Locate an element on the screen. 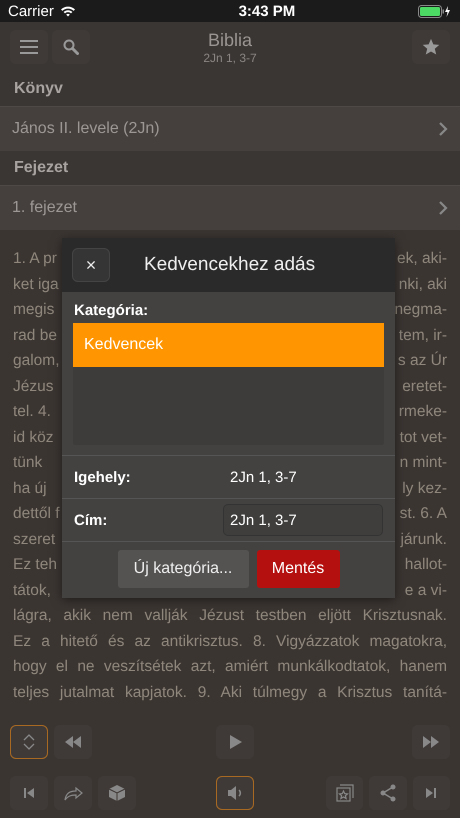 The width and height of the screenshot is (460, 818). star-stack-icon is located at coordinates (344, 792).